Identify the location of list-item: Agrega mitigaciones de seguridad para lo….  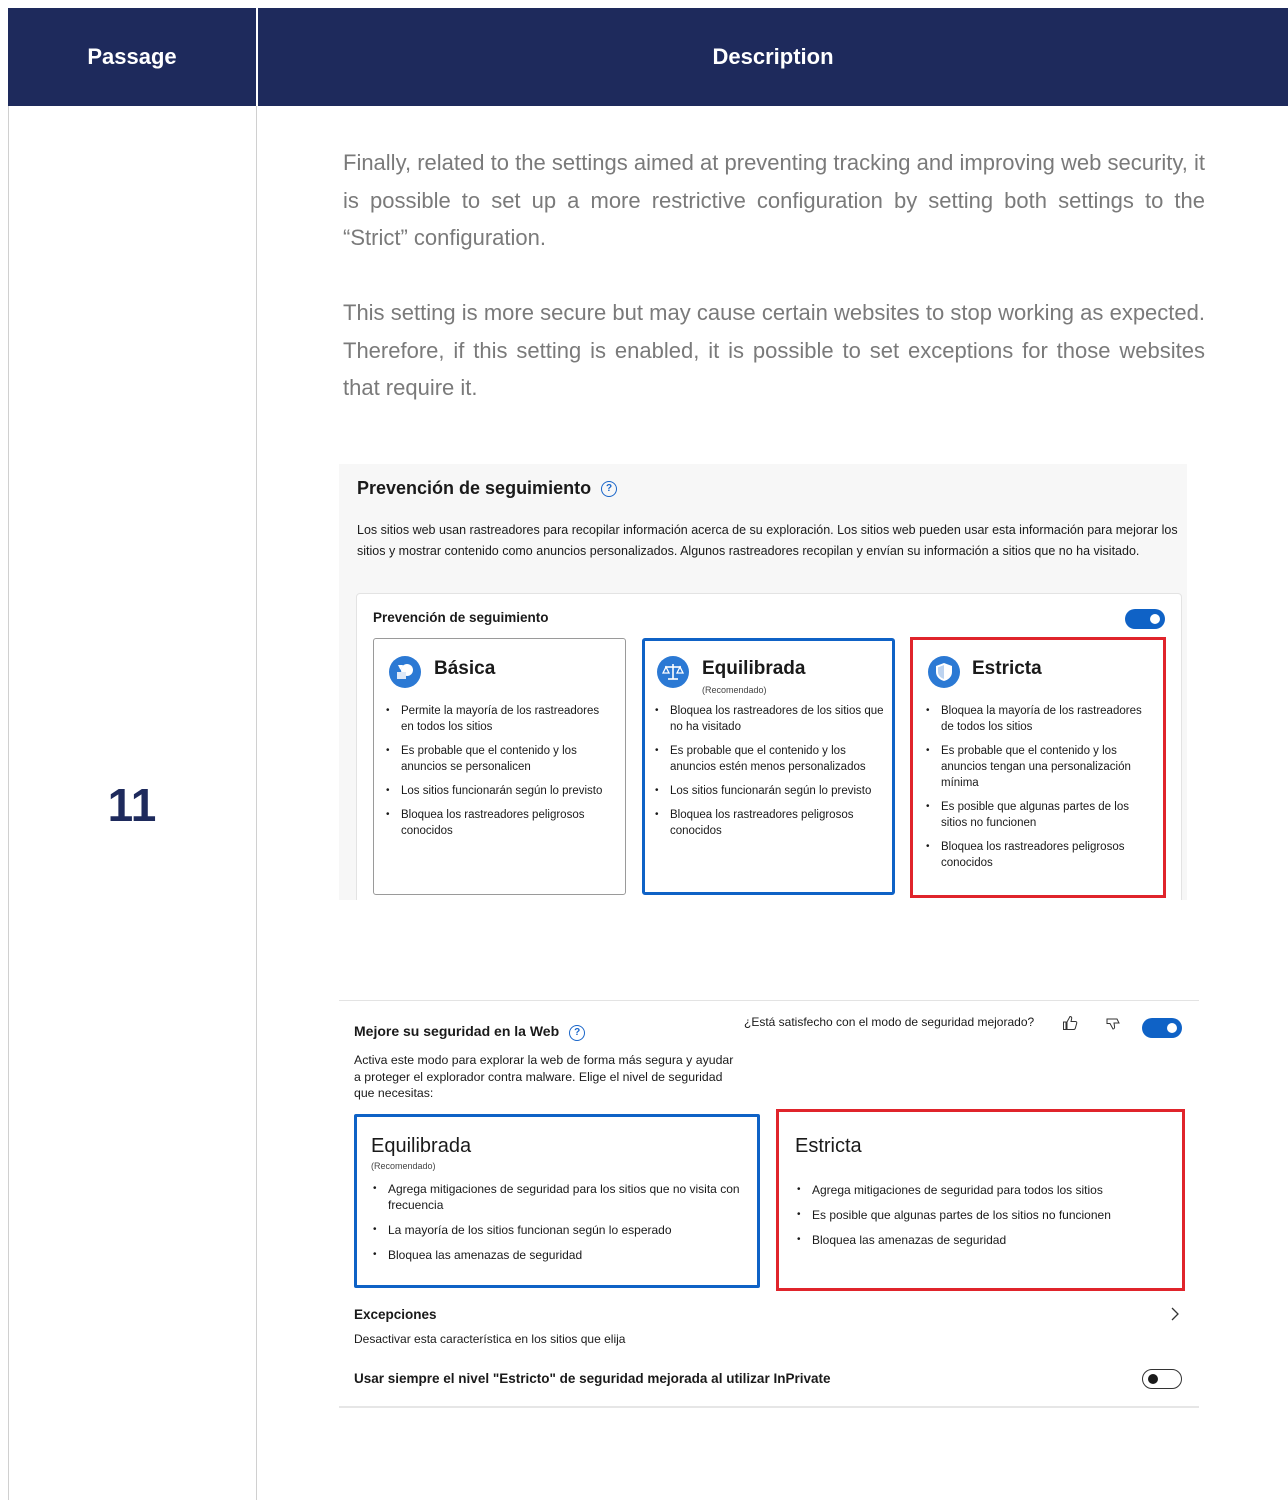
(557, 1197).